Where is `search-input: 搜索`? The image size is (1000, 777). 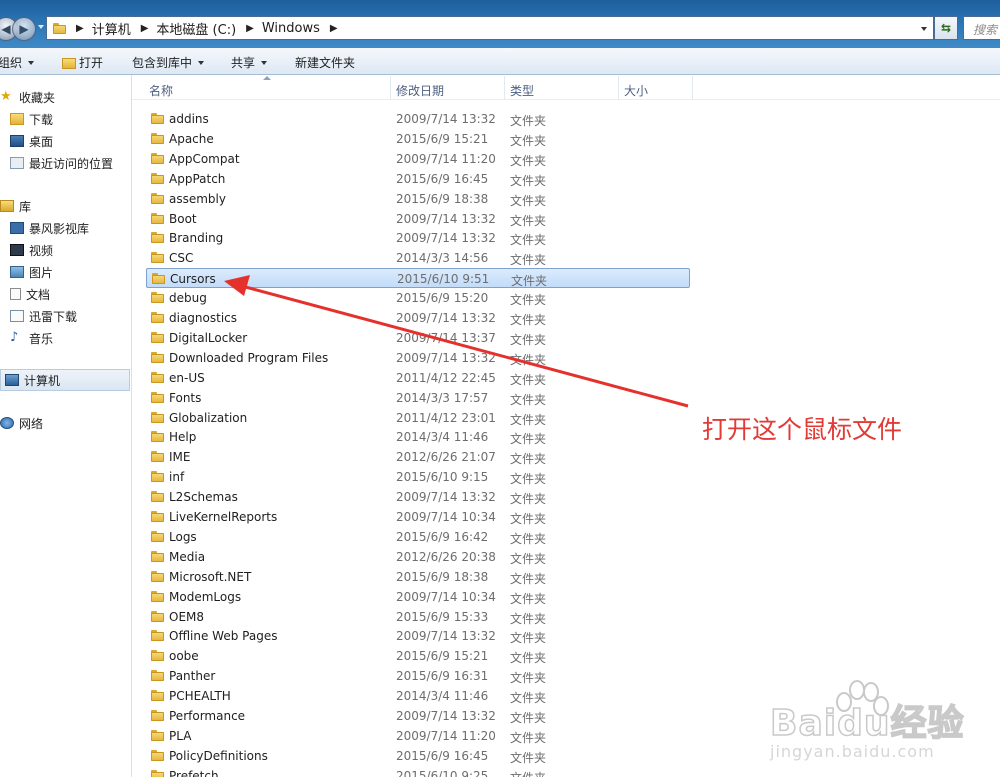 search-input: 搜索 is located at coordinates (981, 28).